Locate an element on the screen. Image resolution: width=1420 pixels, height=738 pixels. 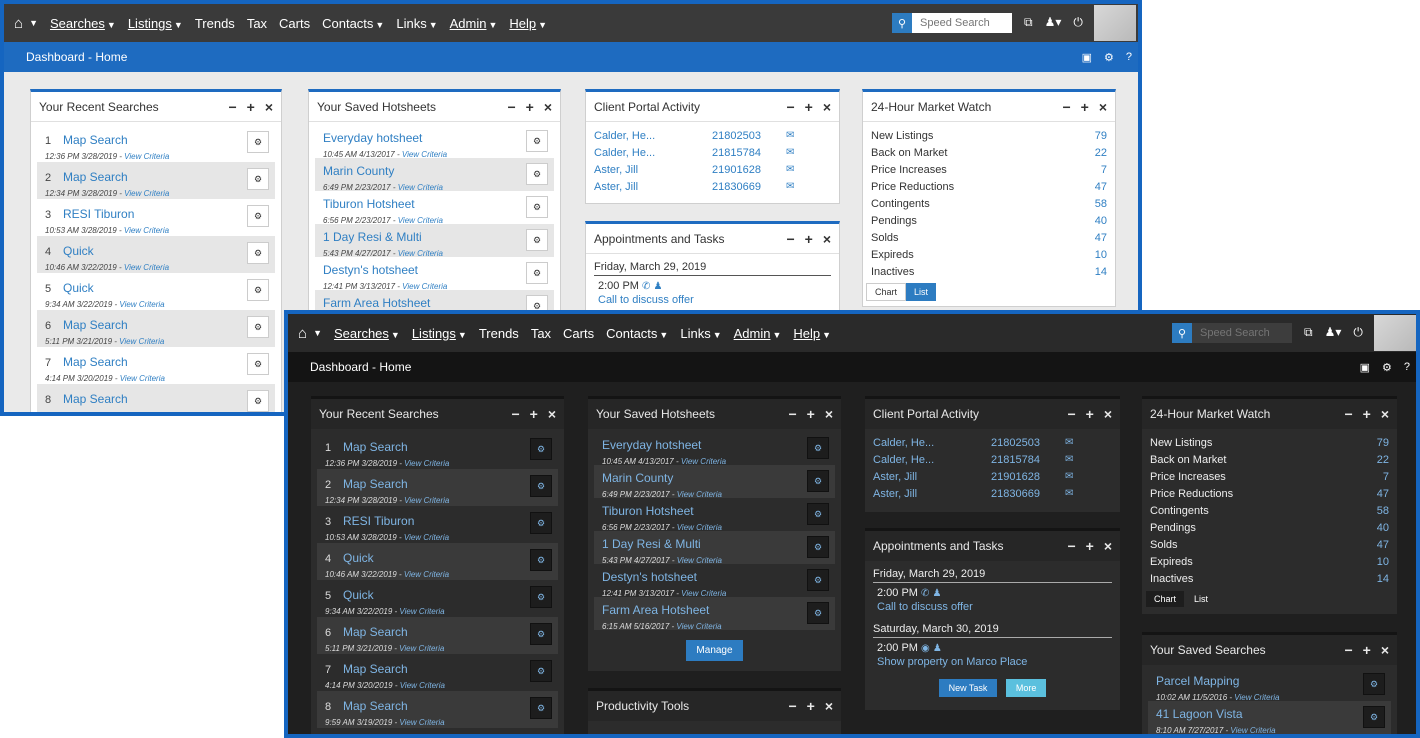
avatar is located at coordinates (1115, 23).